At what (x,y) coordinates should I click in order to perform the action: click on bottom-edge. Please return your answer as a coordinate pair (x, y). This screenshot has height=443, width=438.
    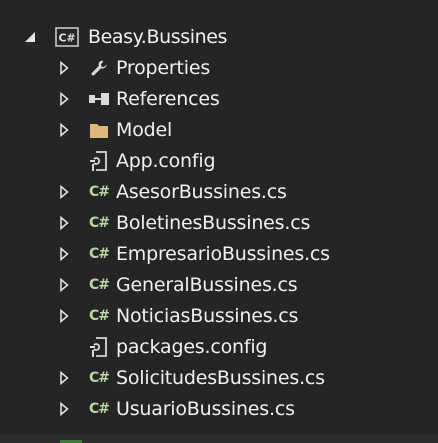
    Looking at the image, I should click on (219, 439).